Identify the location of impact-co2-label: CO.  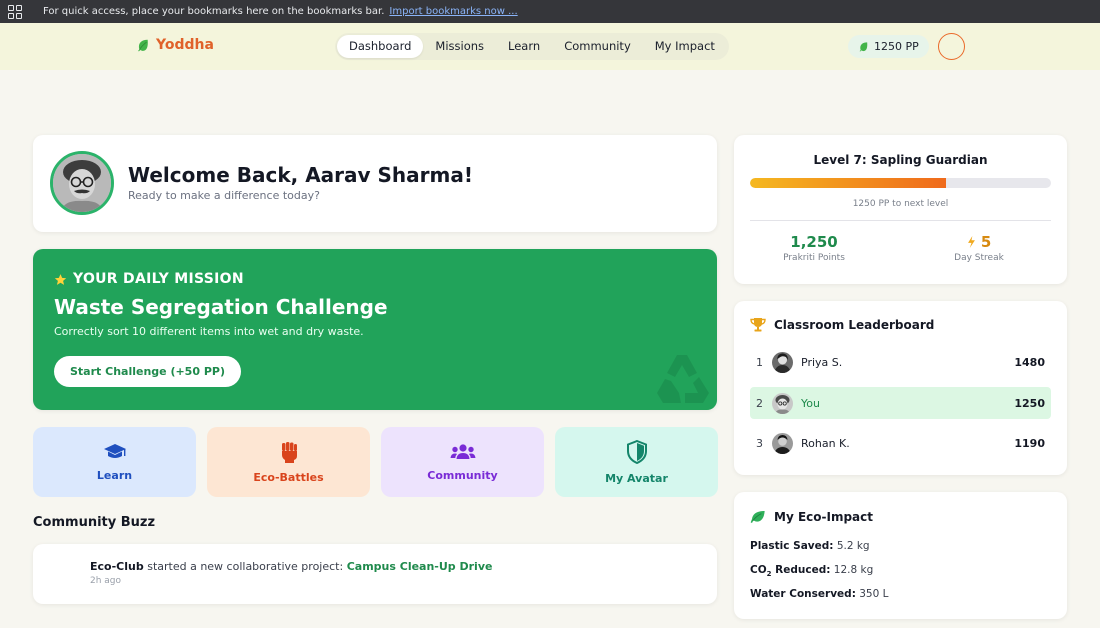
(758, 570).